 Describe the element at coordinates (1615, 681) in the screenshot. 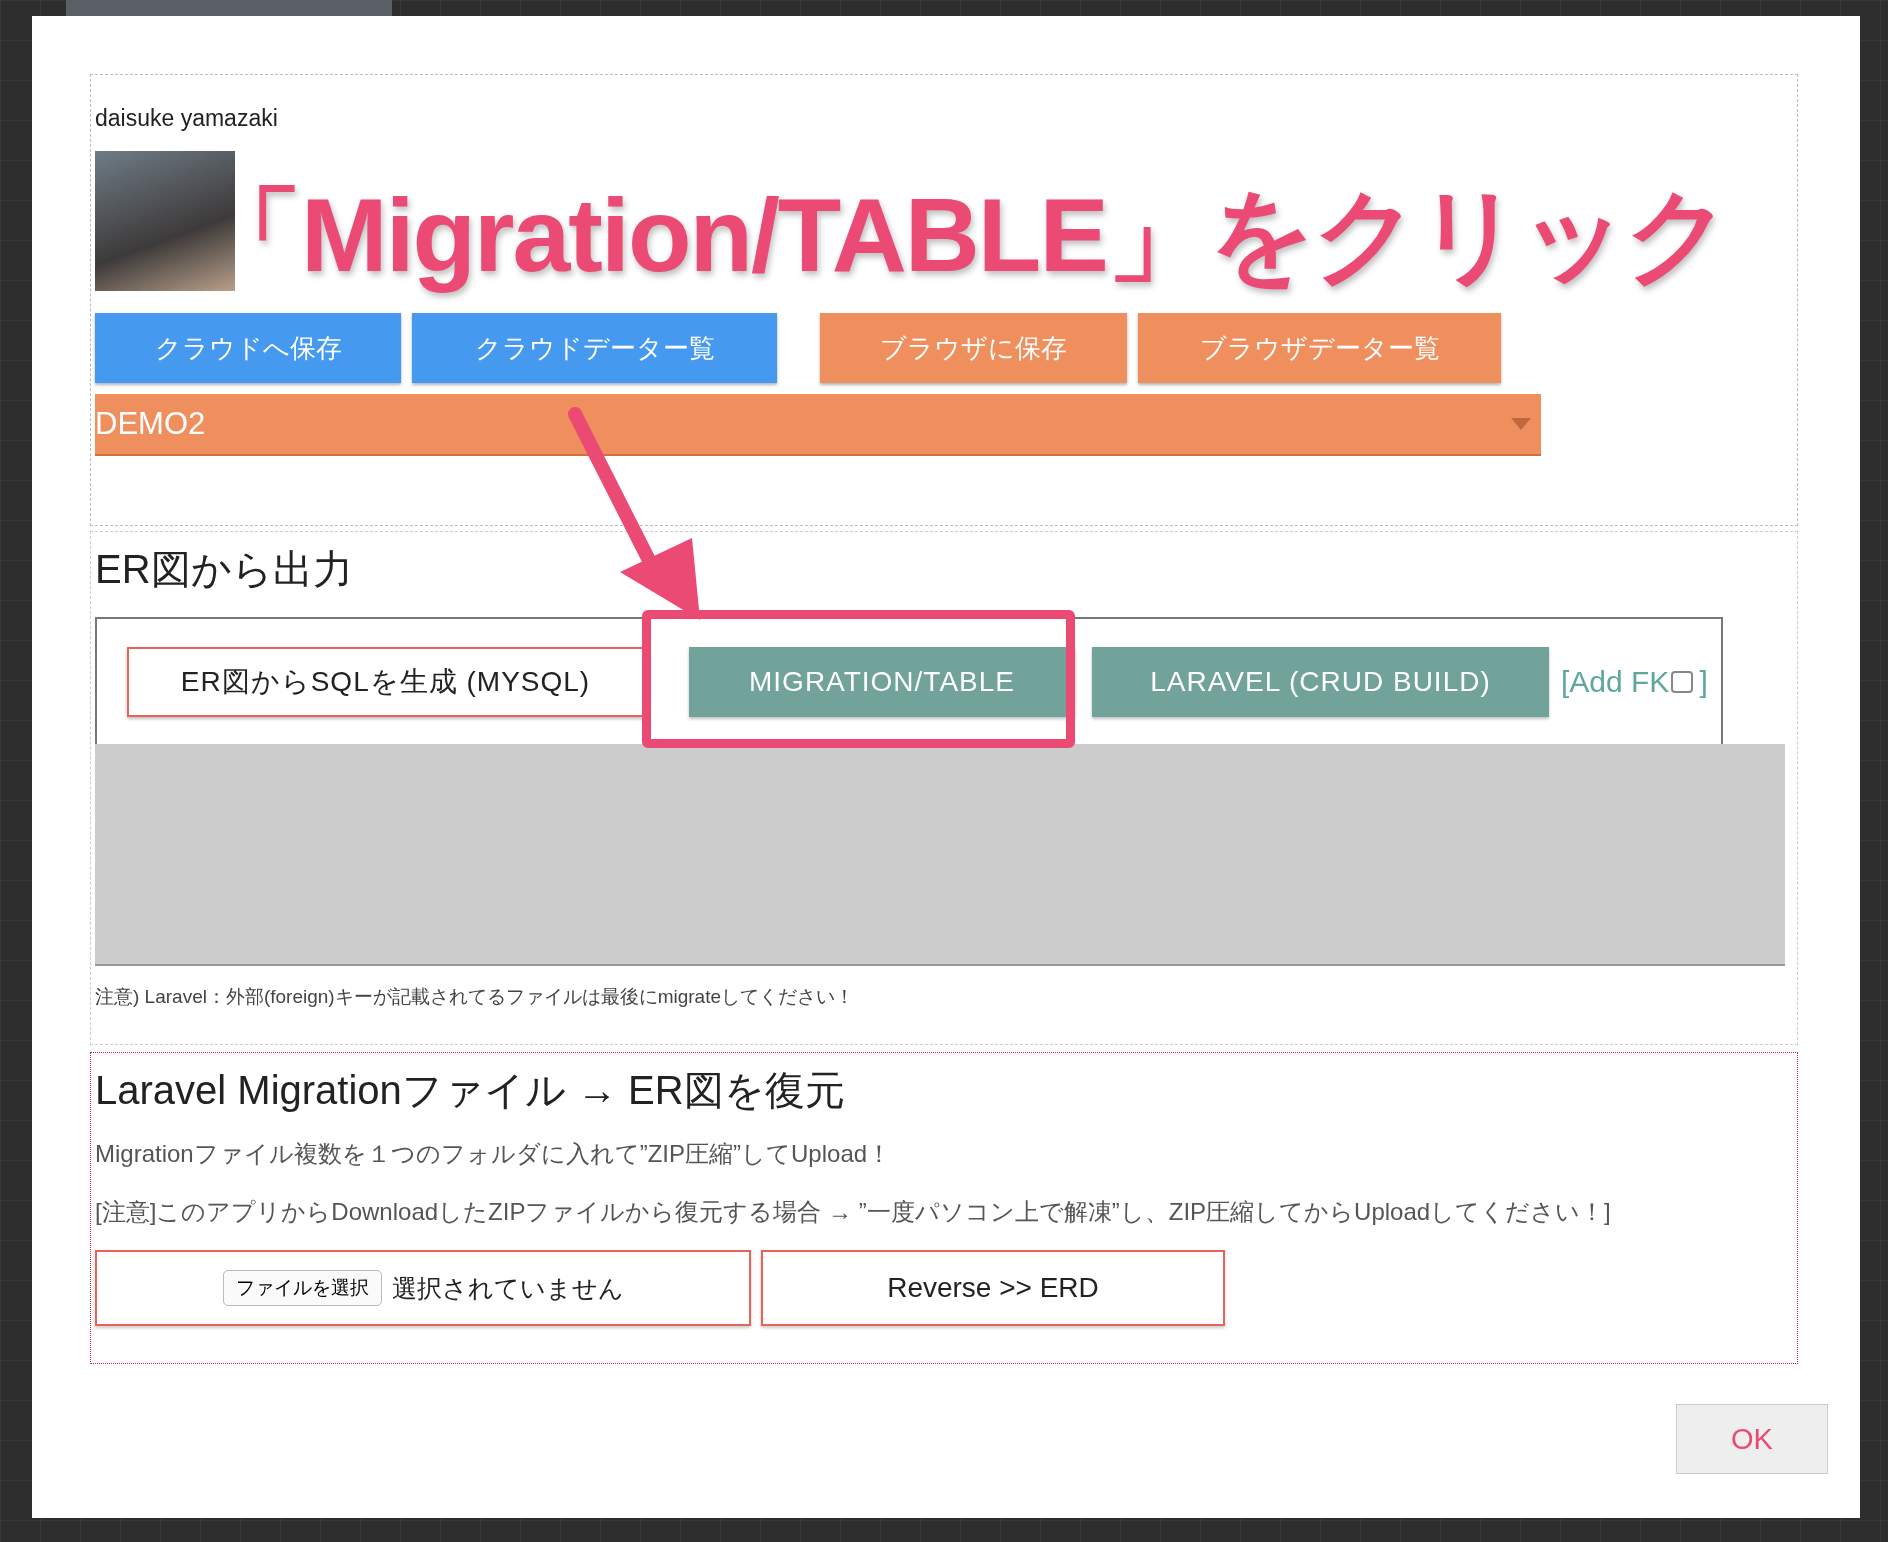

I see `add-fk-label: [Add FK` at that location.